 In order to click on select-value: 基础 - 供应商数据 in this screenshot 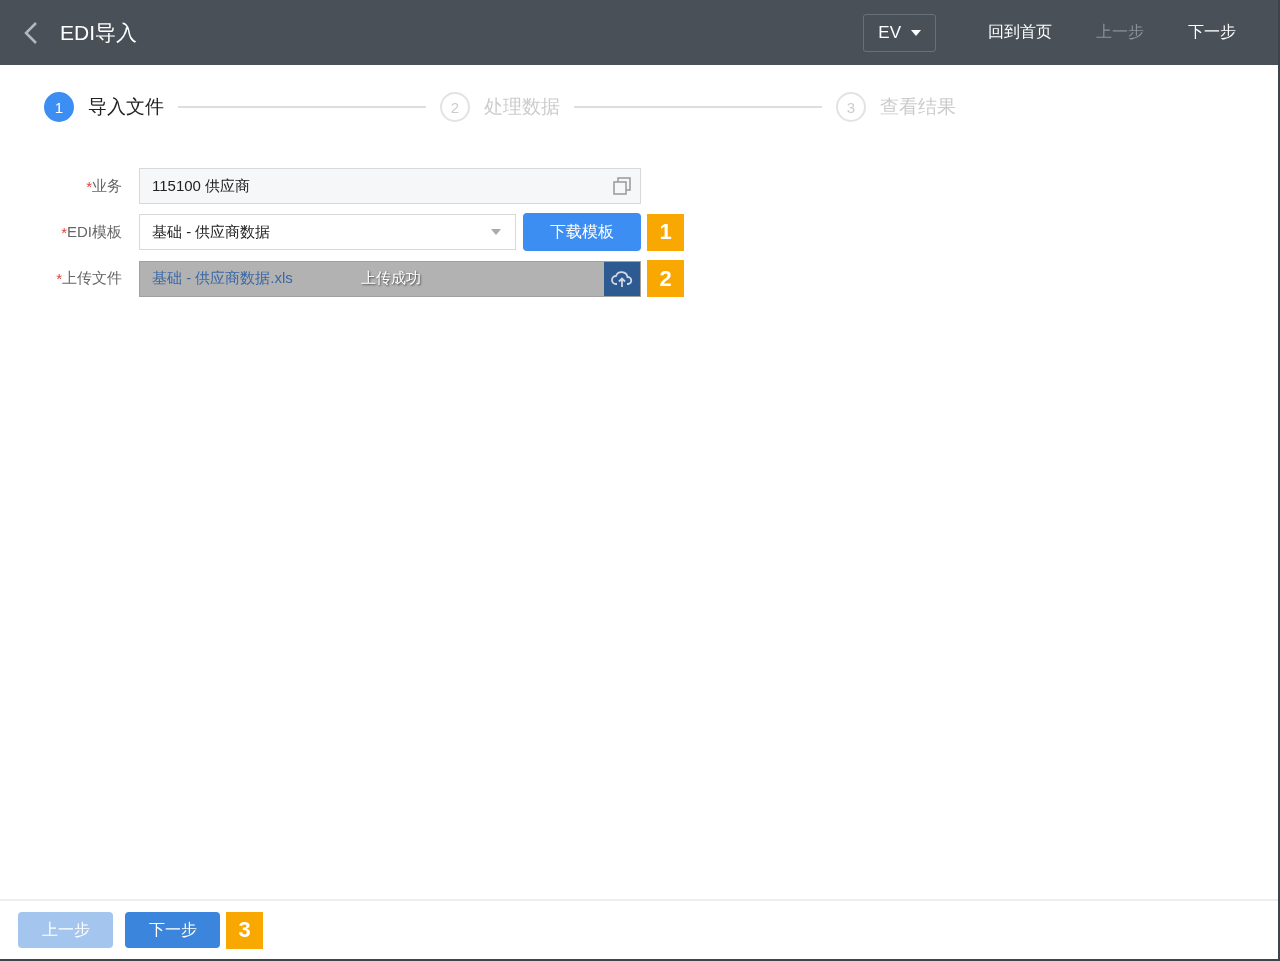, I will do `click(211, 232)`.